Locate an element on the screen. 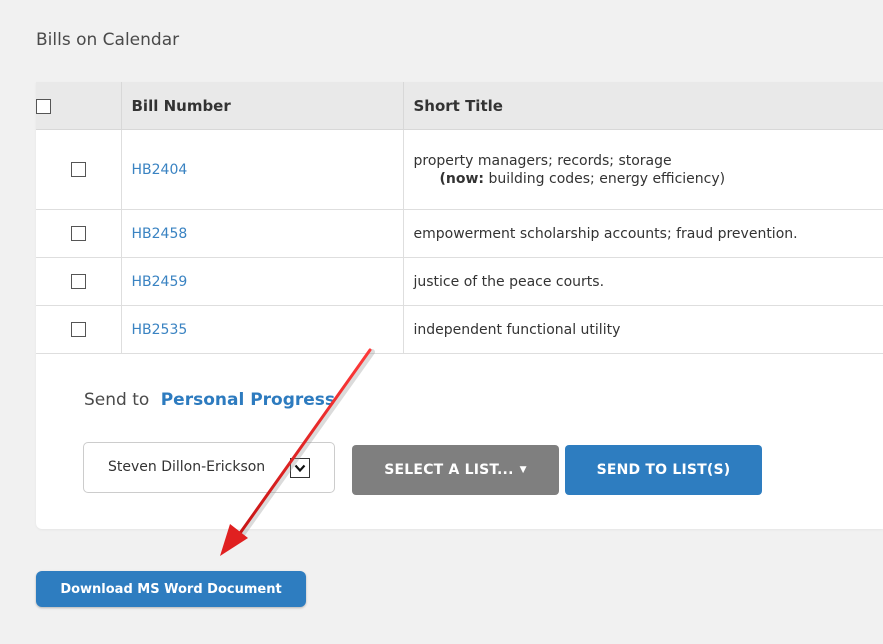  bill-number-cell: HB2535 is located at coordinates (262, 329).